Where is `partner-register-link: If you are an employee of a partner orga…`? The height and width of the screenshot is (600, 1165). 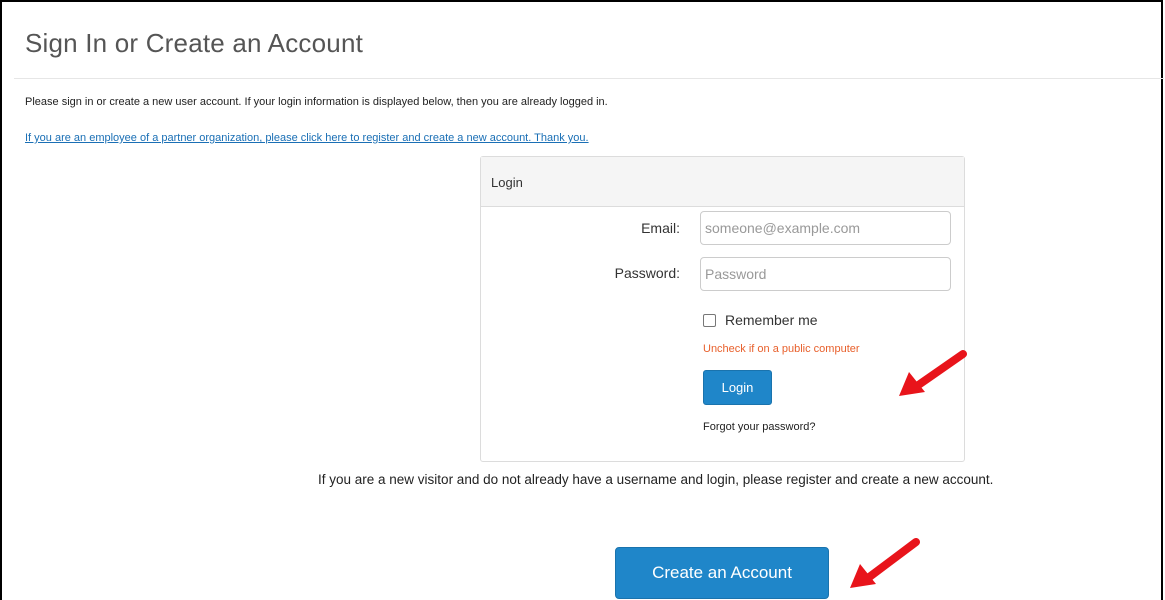
partner-register-link: If you are an employee of a partner orga… is located at coordinates (307, 138).